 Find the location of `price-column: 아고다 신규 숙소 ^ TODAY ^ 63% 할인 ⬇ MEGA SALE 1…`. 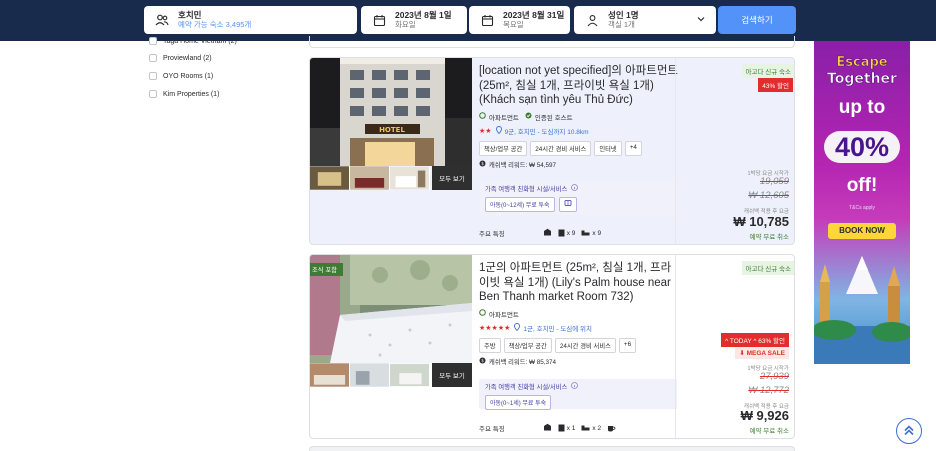

price-column: 아고다 신규 숙소 ^ TODAY ^ 63% 할인 ⬇ MEGA SALE 1… is located at coordinates (734, 346).